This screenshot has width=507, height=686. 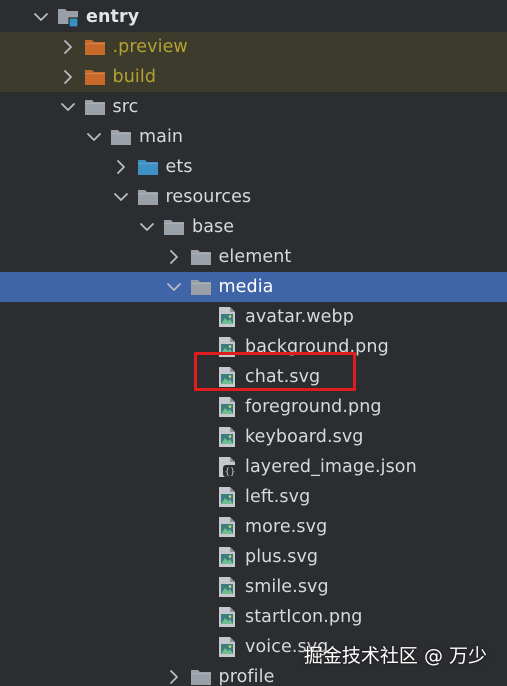 I want to click on tree-row-starticon-png: startIcon.png, so click(x=253, y=617).